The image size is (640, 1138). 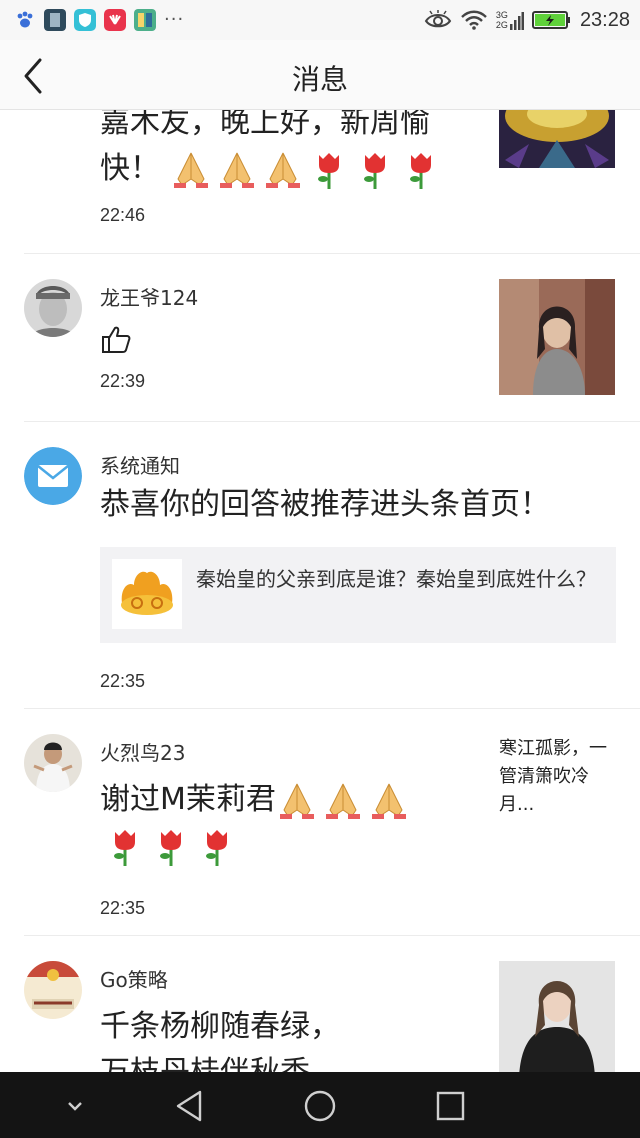 I want to click on wifi-icon, so click(x=474, y=20).